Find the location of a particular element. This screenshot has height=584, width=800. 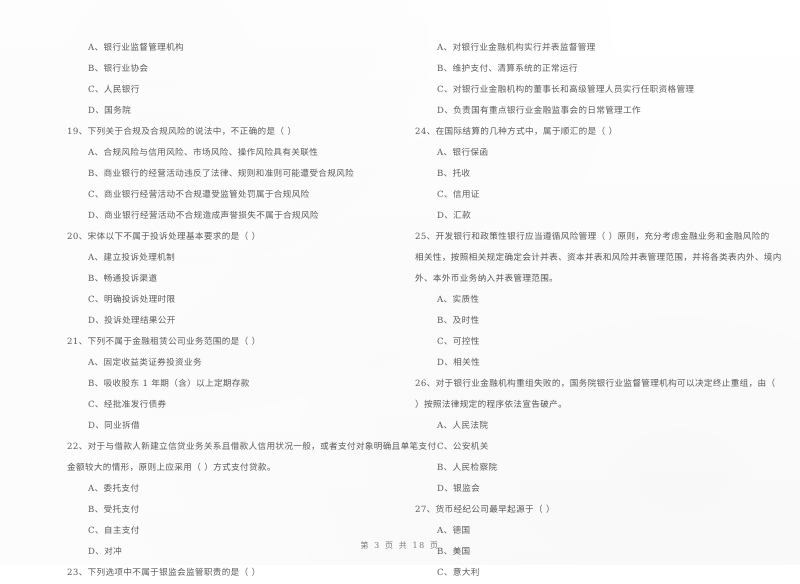

answer-option: D、银监会 is located at coordinates (459, 489).